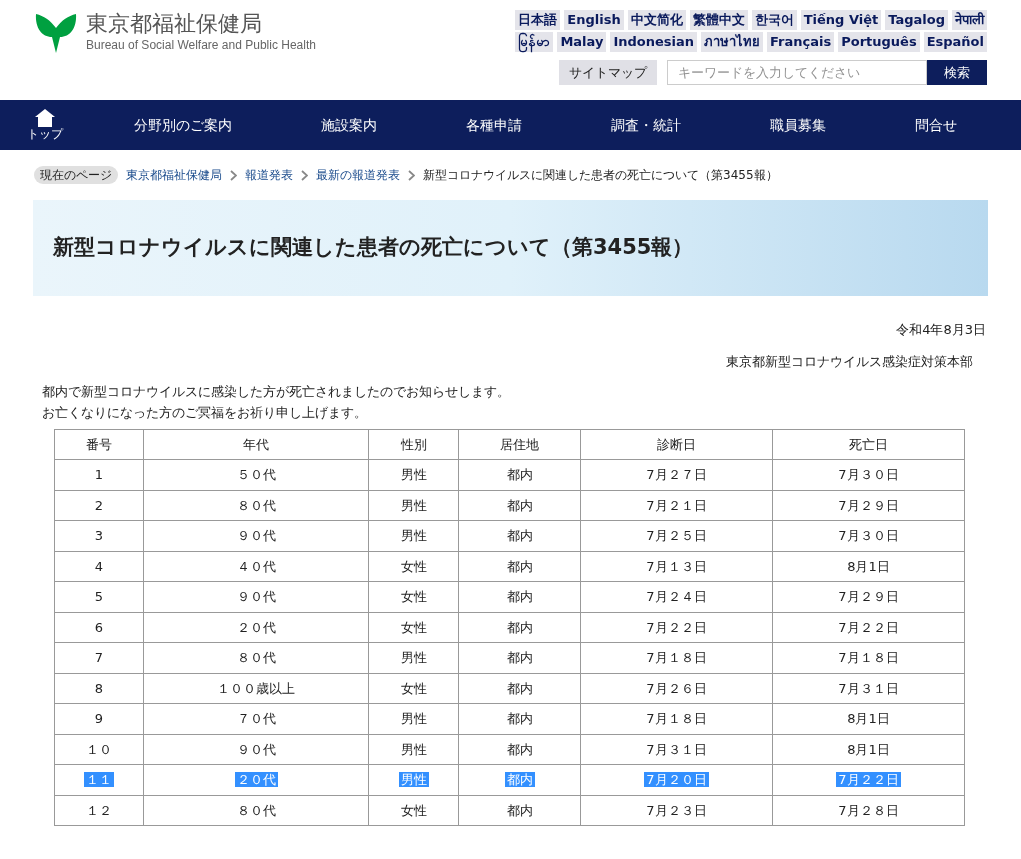 This screenshot has height=859, width=1021. Describe the element at coordinates (99, 627) in the screenshot. I see `table-cell: 6` at that location.